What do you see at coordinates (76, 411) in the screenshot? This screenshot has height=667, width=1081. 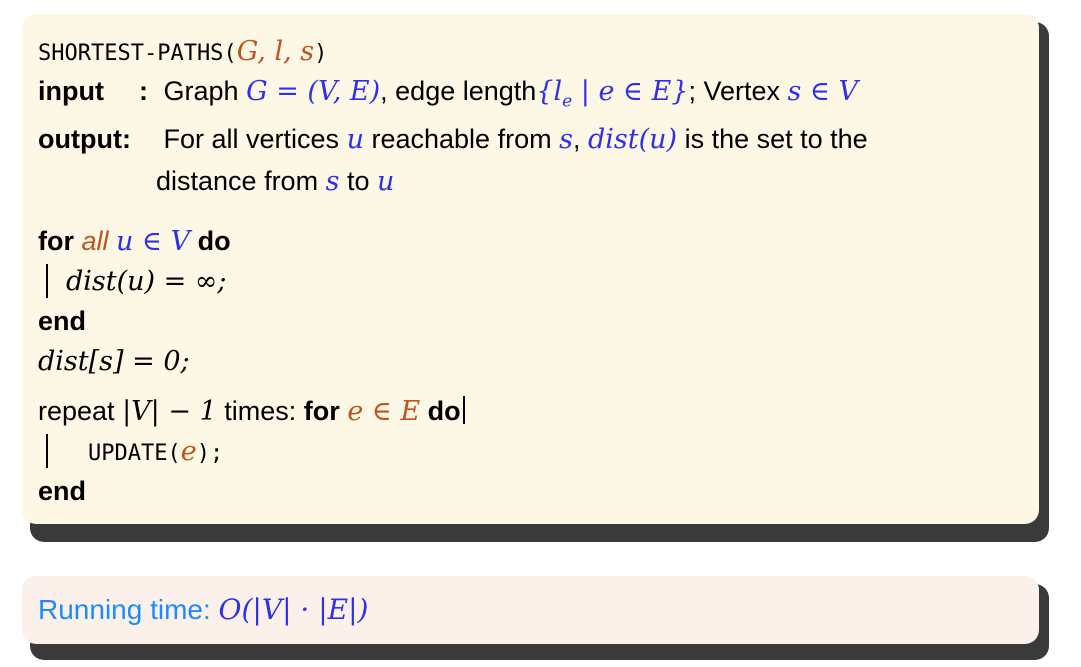 I see `repeat-text: repeat` at bounding box center [76, 411].